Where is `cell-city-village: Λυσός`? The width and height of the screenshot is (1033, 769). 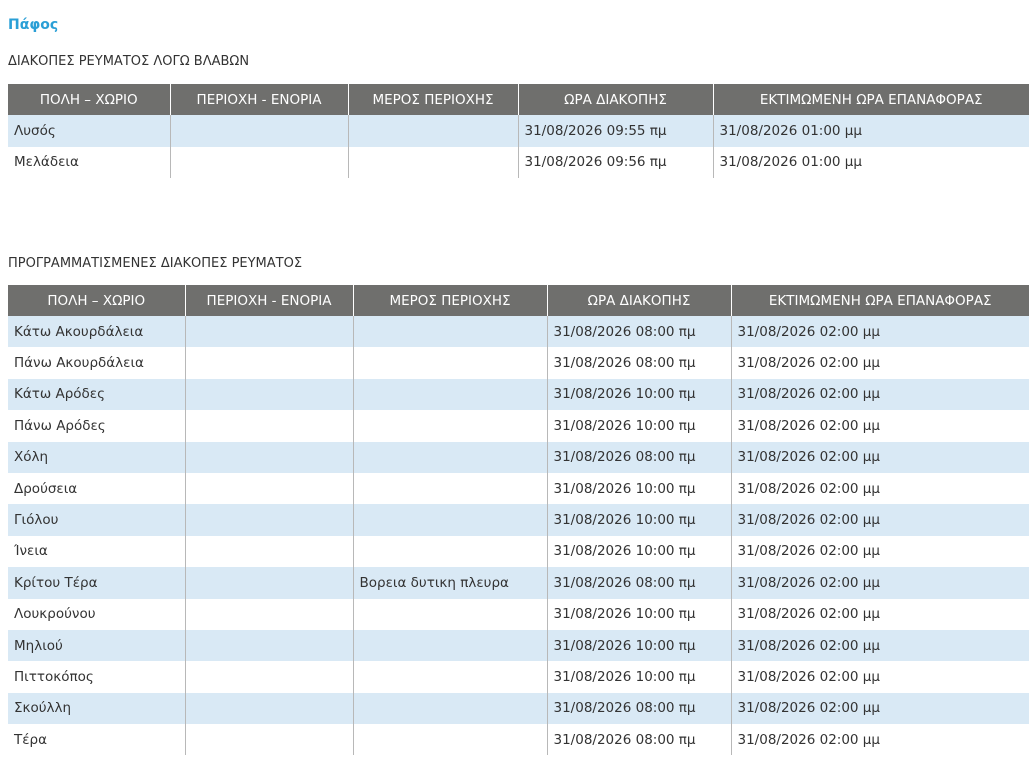 cell-city-village: Λυσός is located at coordinates (89, 131).